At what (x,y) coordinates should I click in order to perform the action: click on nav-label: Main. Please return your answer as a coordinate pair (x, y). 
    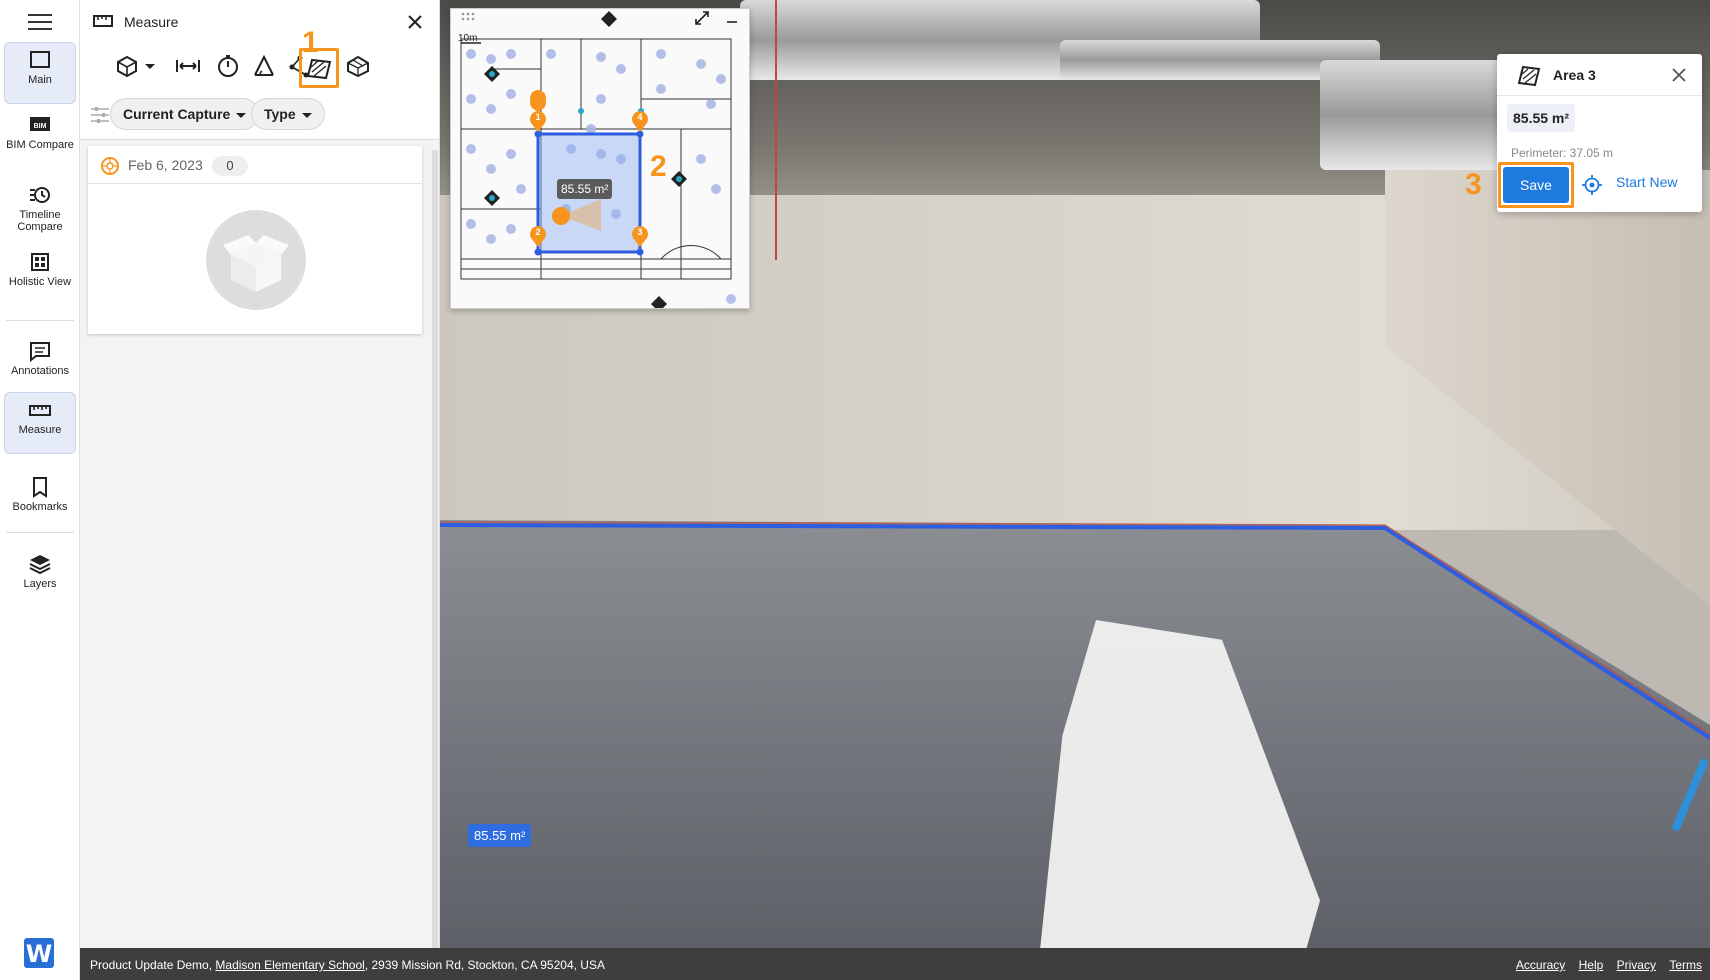
    Looking at the image, I should click on (40, 80).